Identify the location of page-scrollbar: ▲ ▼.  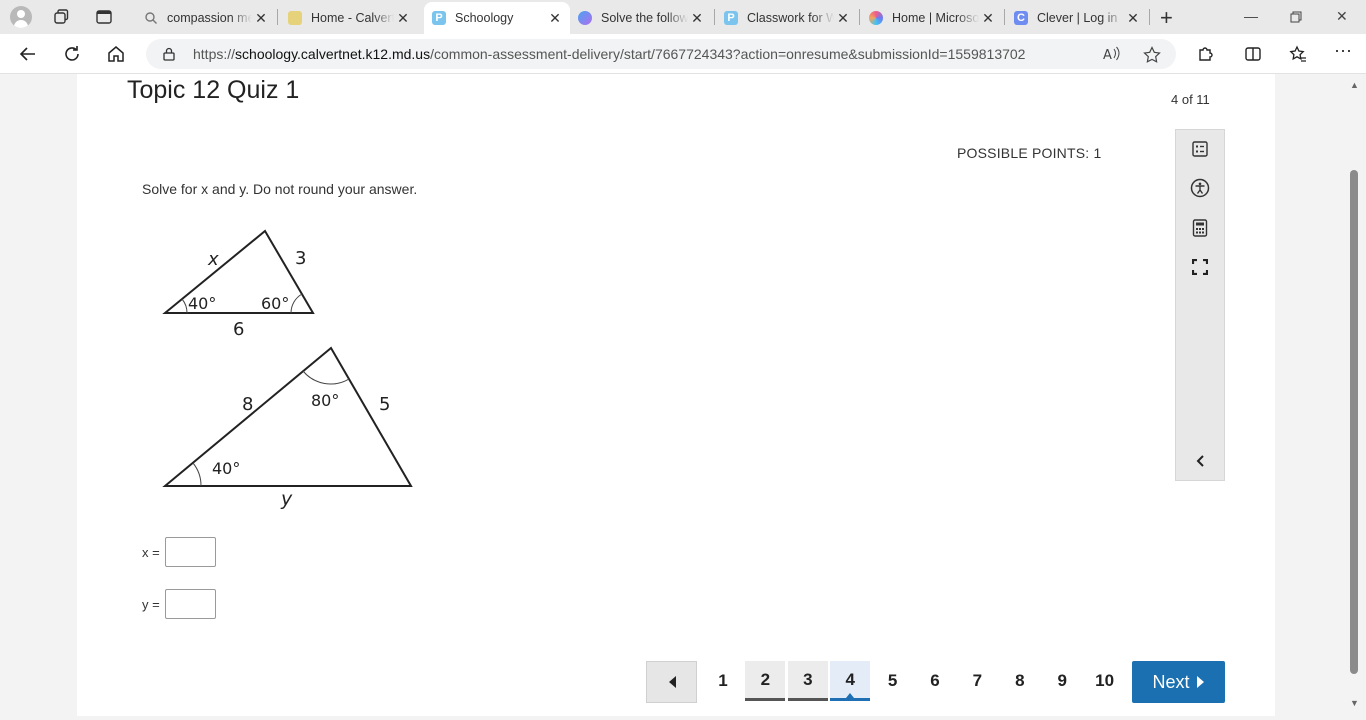
(1357, 397).